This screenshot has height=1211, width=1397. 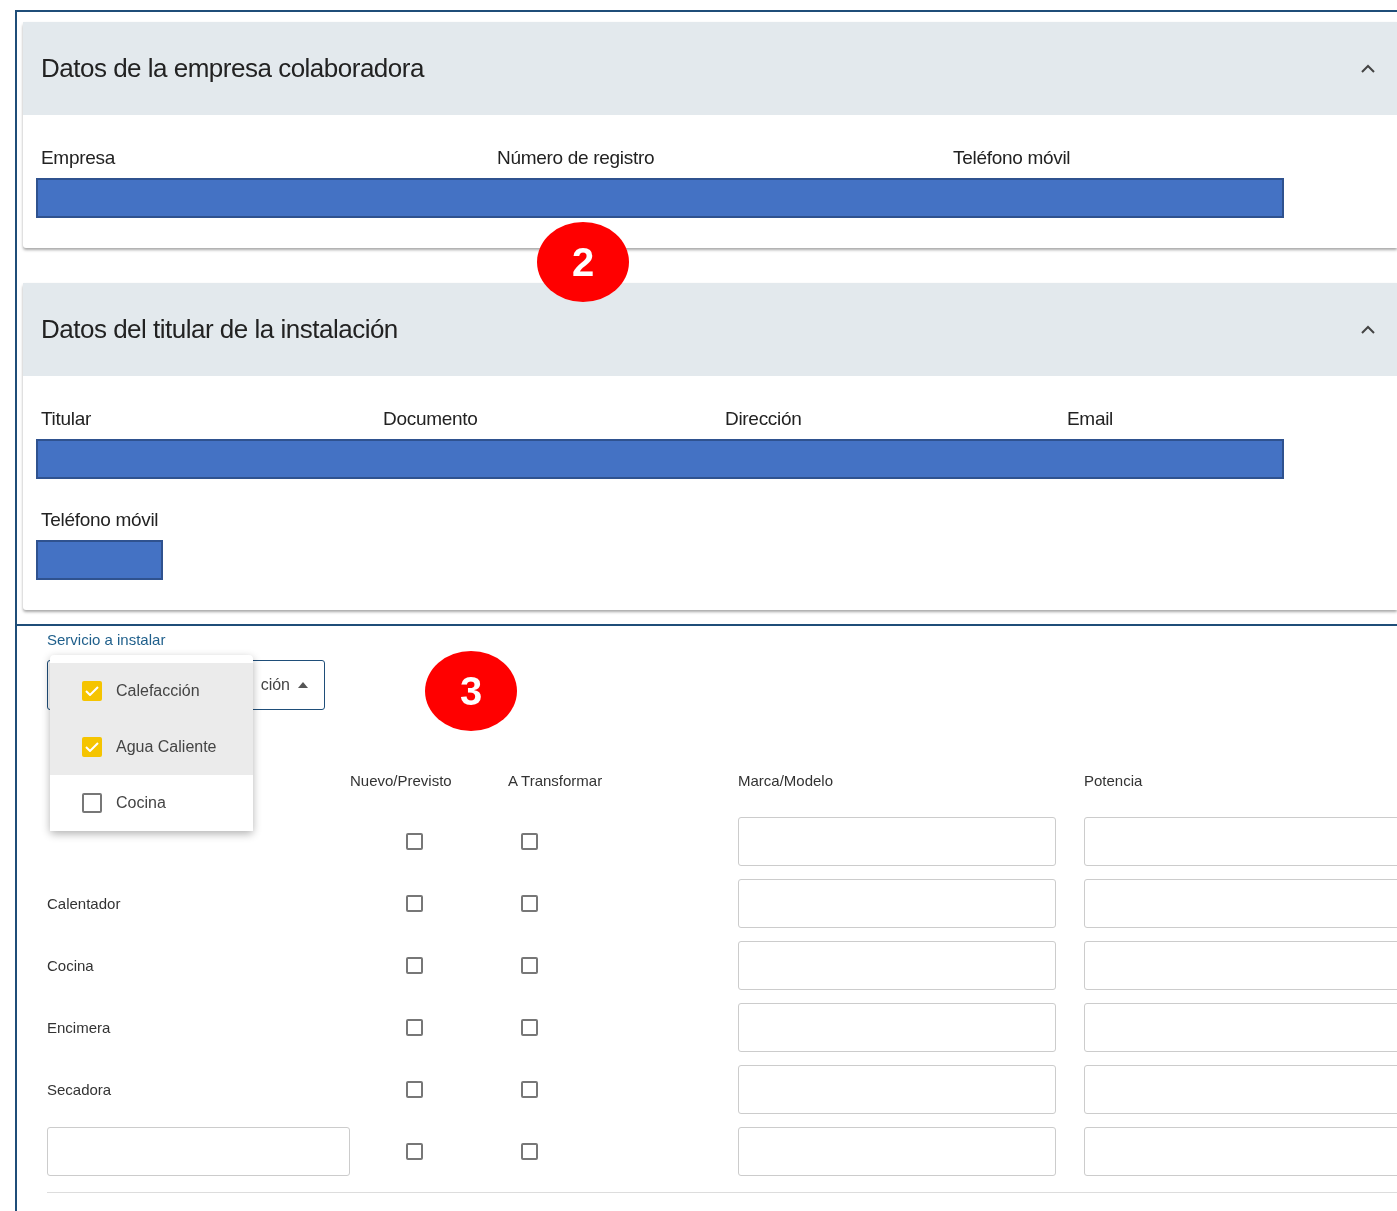 I want to click on section-header: Datos del titular de la instalación, so click(x=710, y=329).